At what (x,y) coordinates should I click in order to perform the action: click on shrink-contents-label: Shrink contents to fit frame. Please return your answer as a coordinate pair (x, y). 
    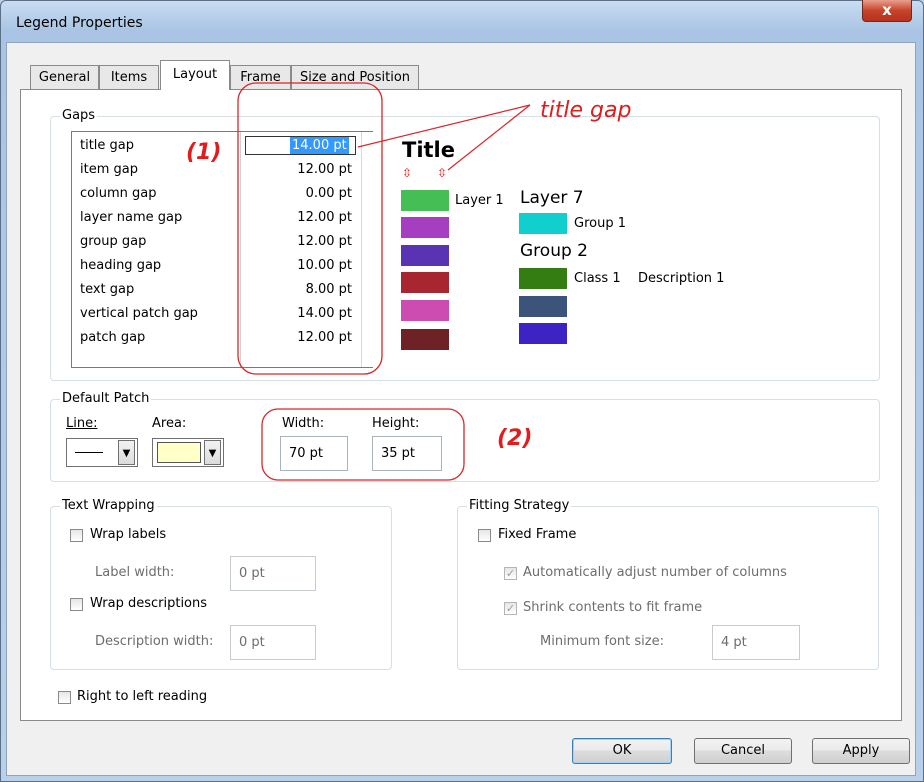
    Looking at the image, I should click on (613, 607).